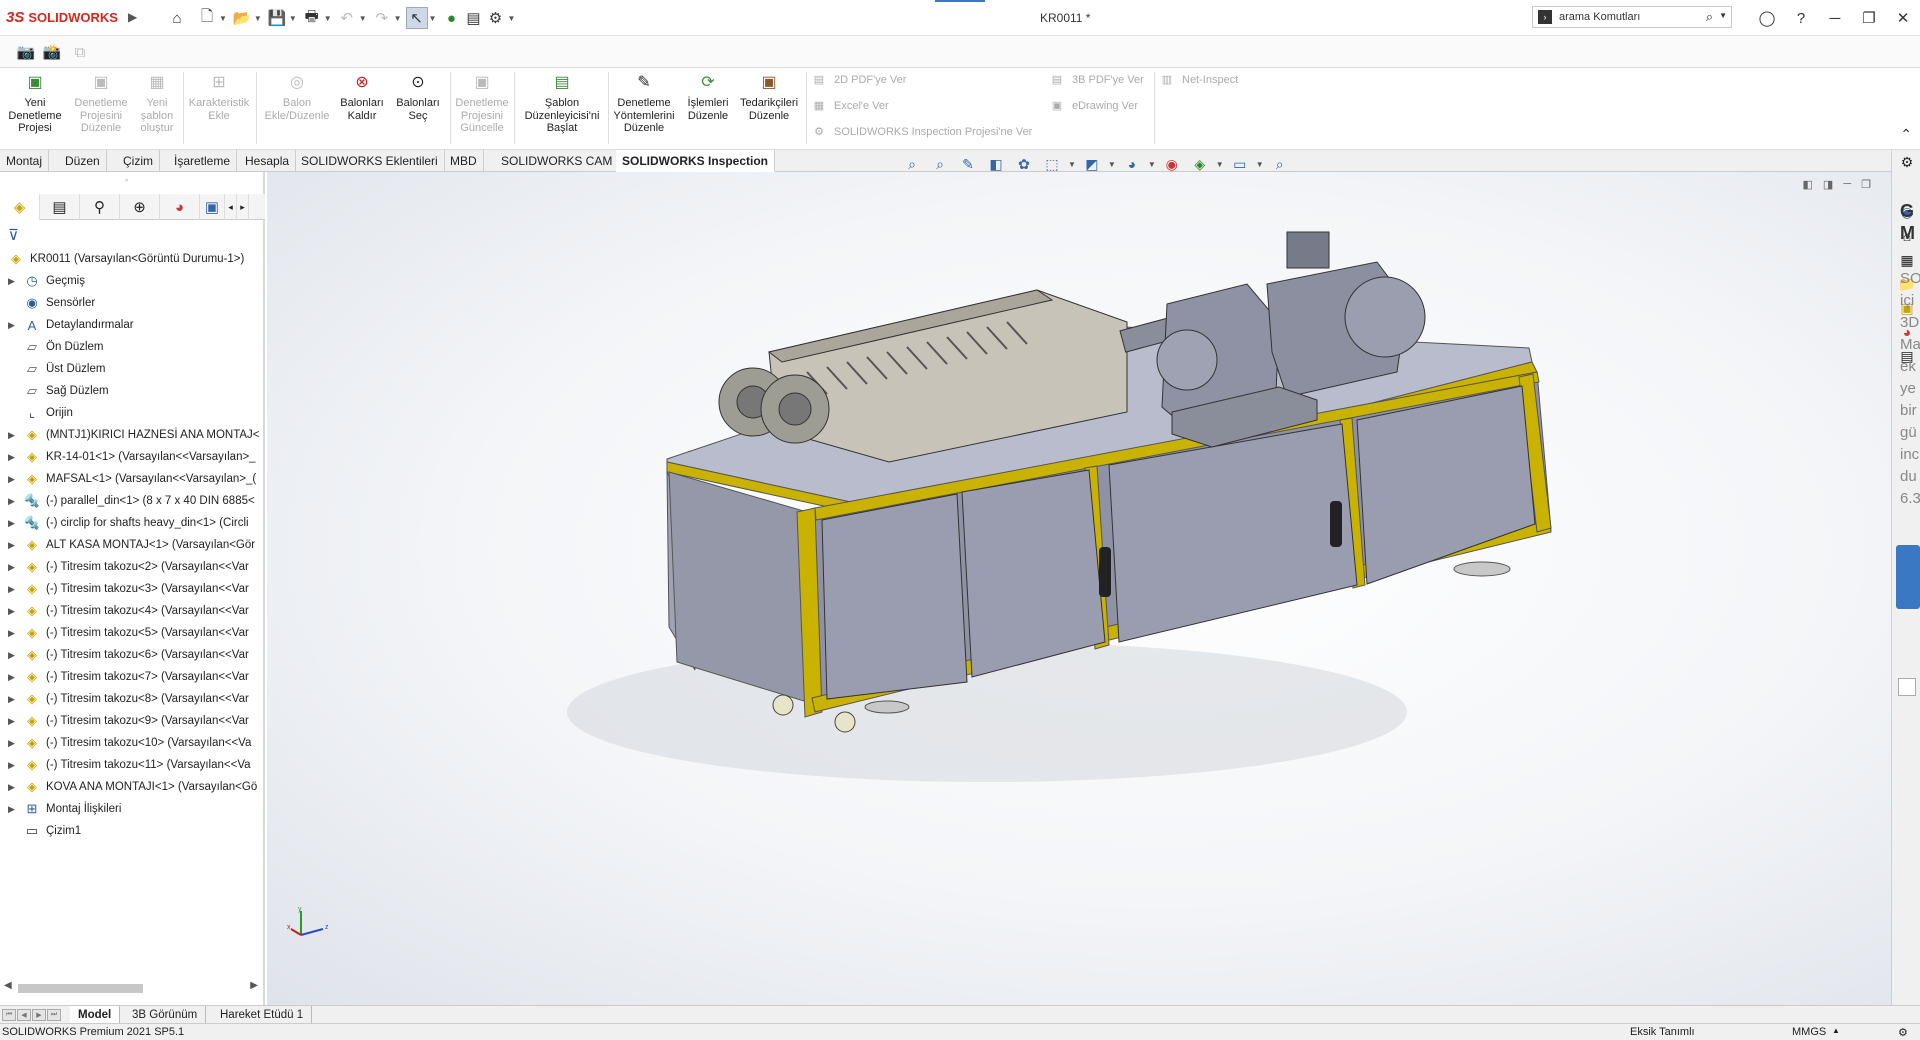 This screenshot has width=1920, height=1040. Describe the element at coordinates (464, 161) in the screenshot. I see `tab-mbd: MBD` at that location.